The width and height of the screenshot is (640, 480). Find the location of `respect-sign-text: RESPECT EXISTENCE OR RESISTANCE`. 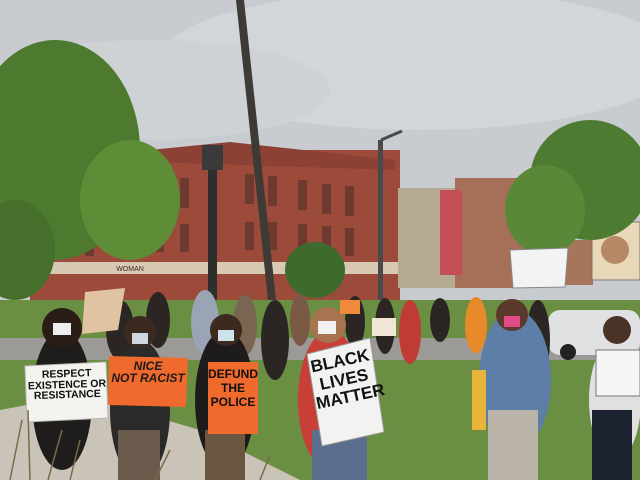

respect-sign-text: RESPECT EXISTENCE OR RESISTANCE is located at coordinates (67, 385).